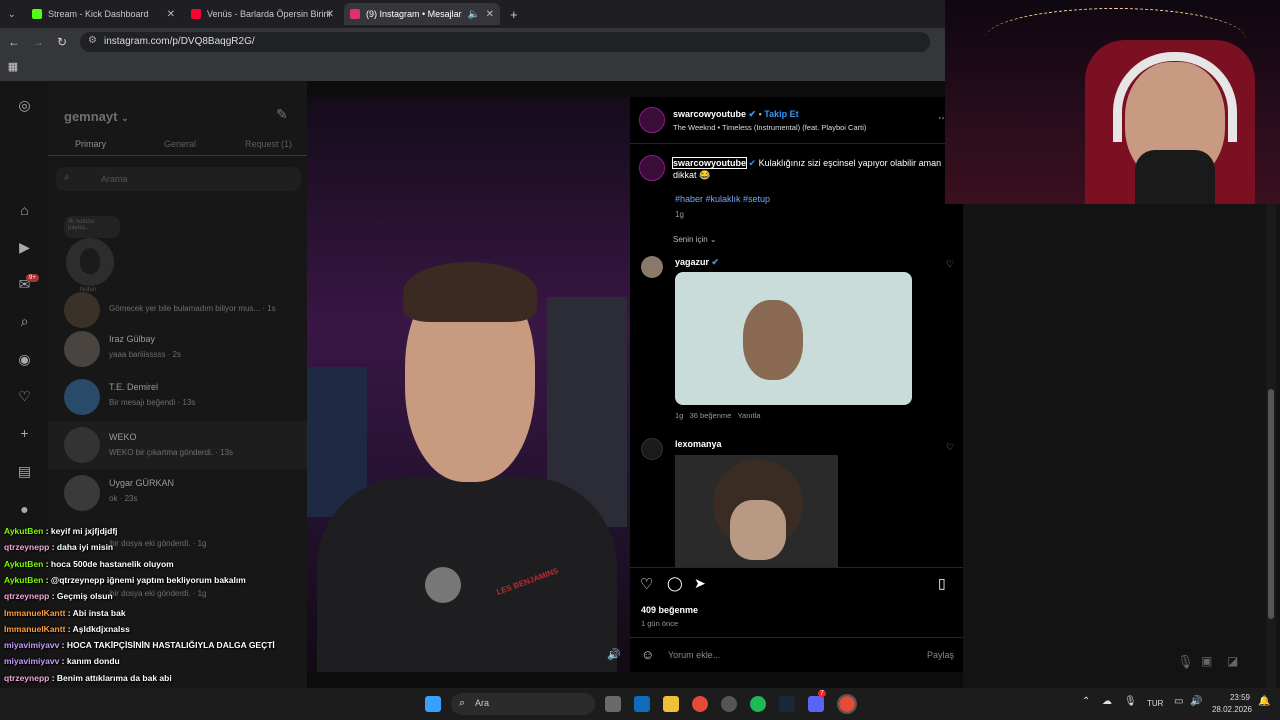  Describe the element at coordinates (505, 42) in the screenshot. I see `address-bar: ⚙ instagram.com/p/DVQ8BaqgR2G/` at that location.